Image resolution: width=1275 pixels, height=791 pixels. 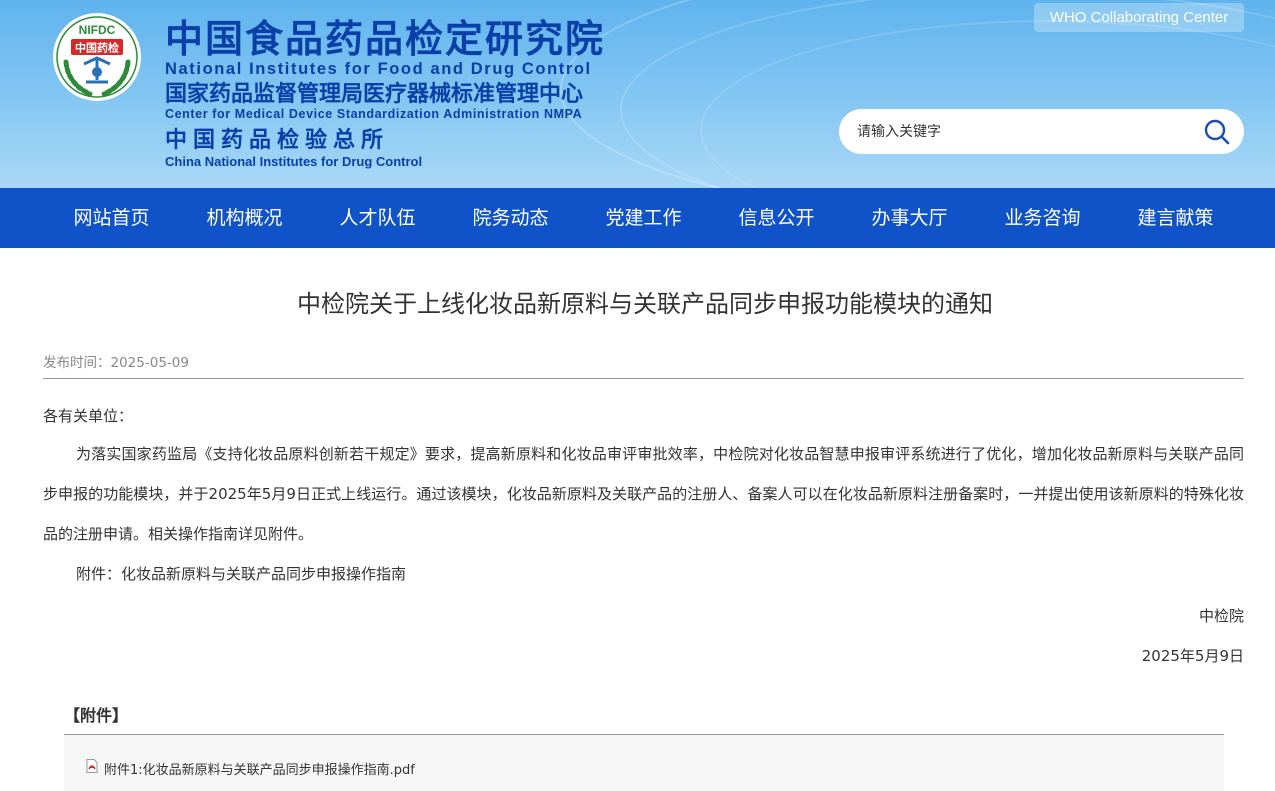 What do you see at coordinates (643, 378) in the screenshot?
I see `title-divider` at bounding box center [643, 378].